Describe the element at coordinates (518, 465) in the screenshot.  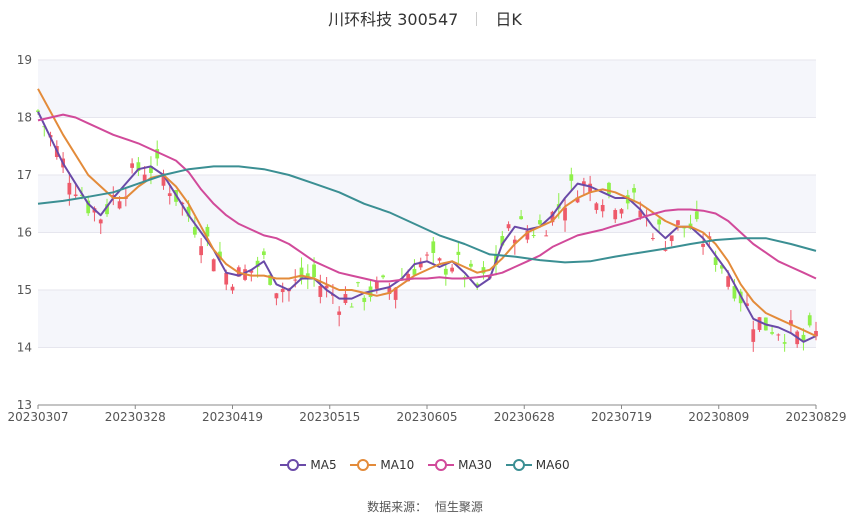
I see `ma60-legend-icon` at that location.